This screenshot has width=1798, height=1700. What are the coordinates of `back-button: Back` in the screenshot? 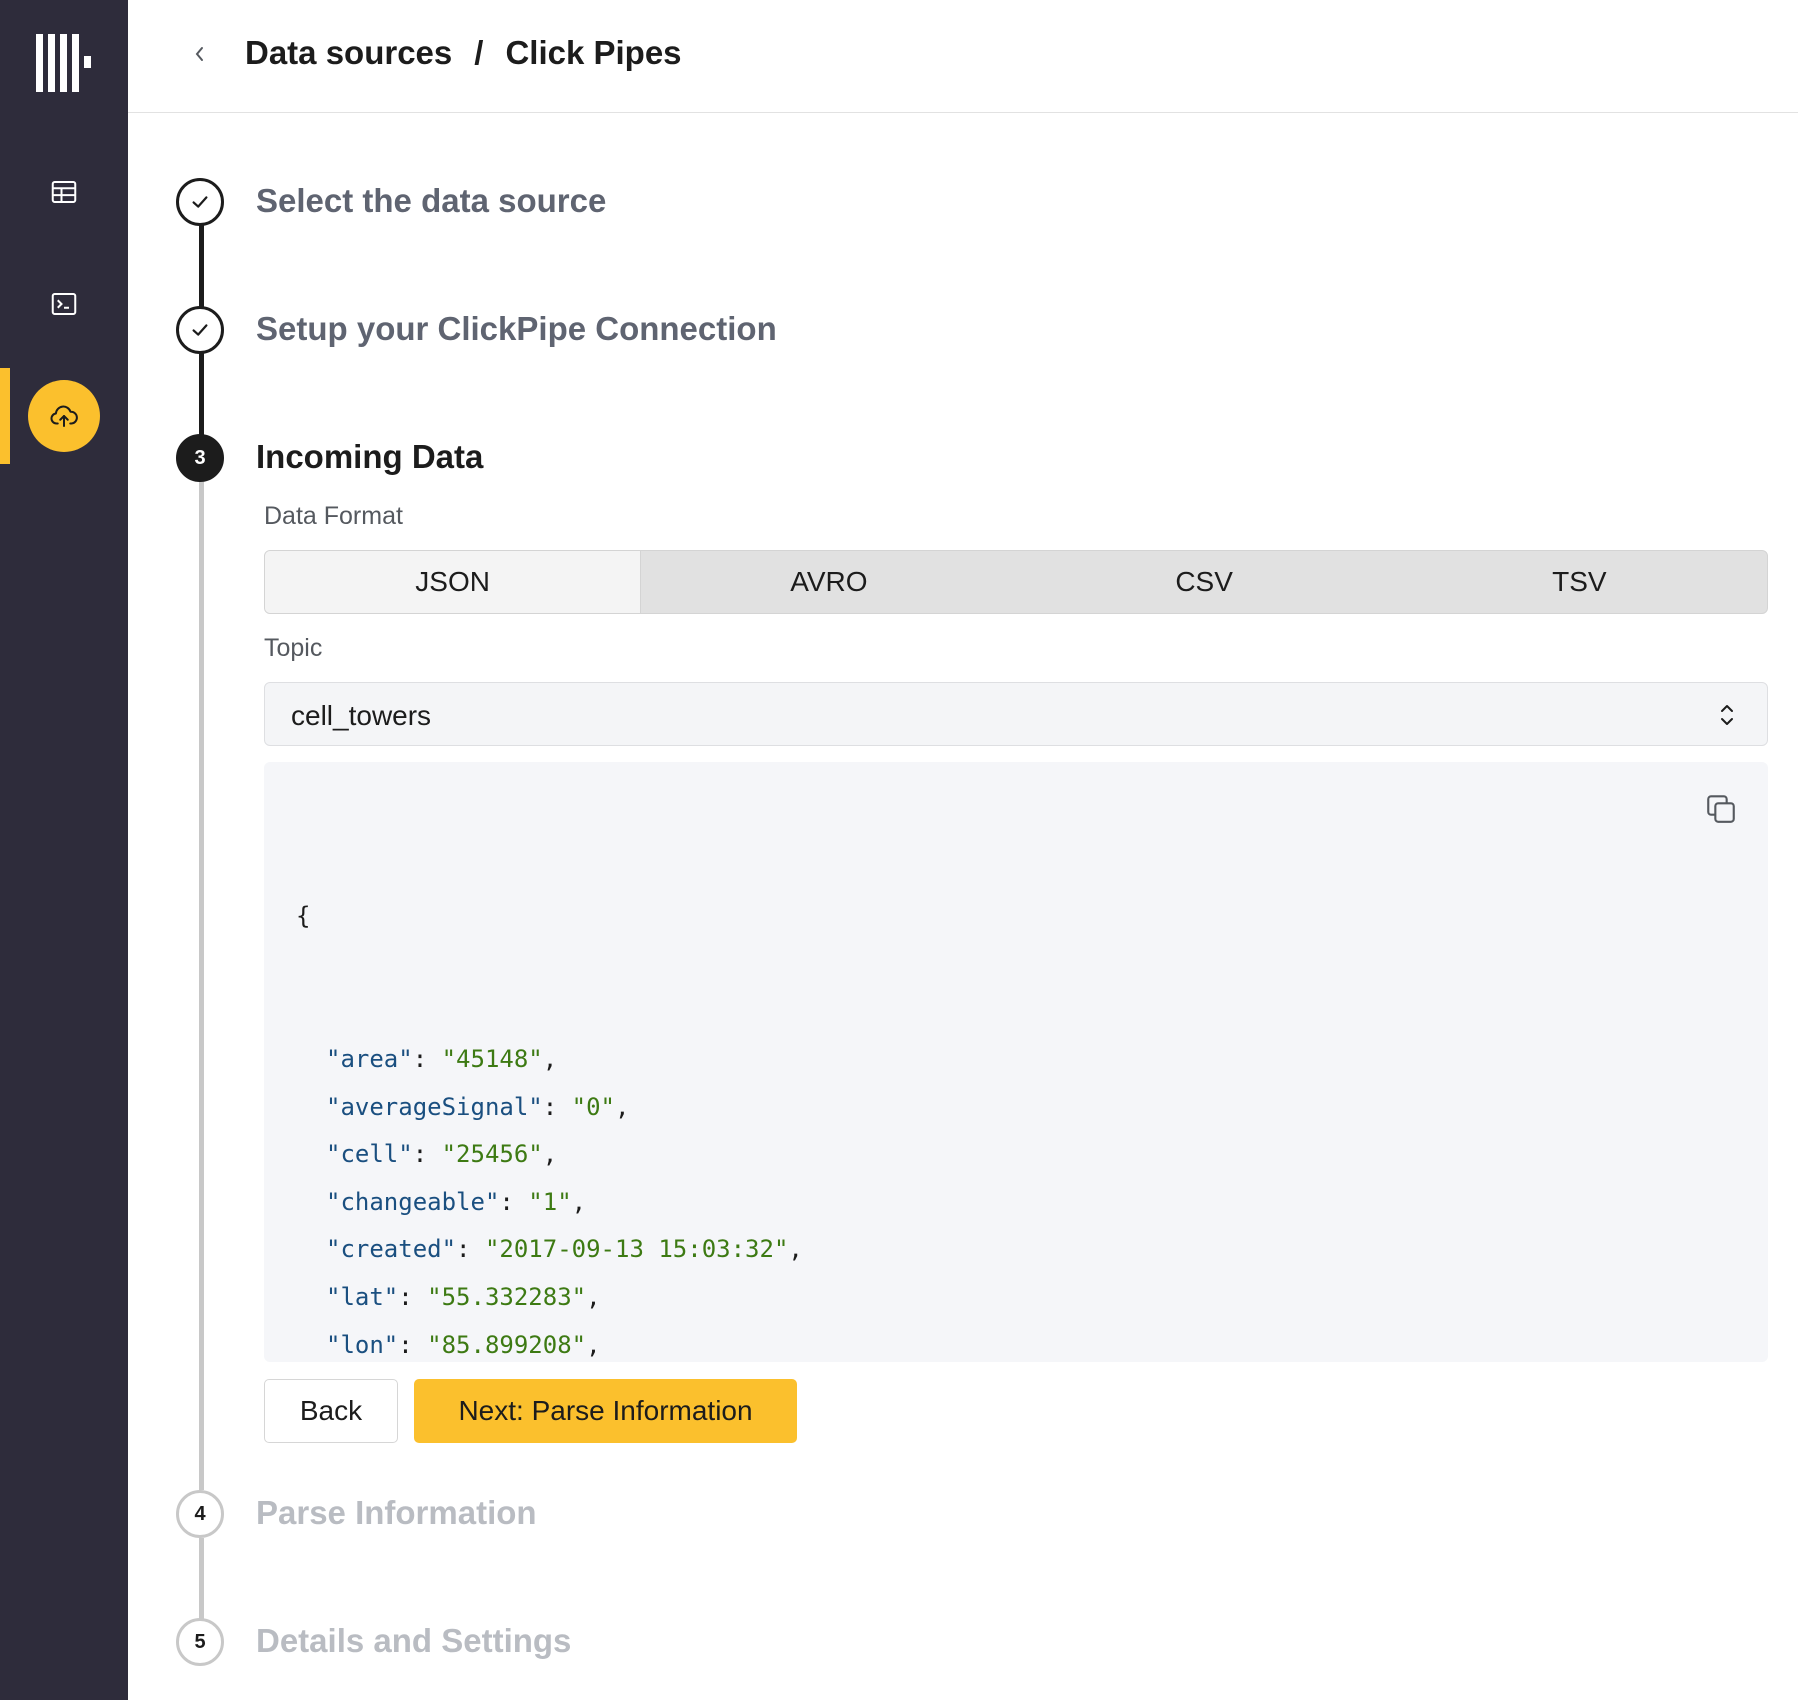 It's located at (331, 1411).